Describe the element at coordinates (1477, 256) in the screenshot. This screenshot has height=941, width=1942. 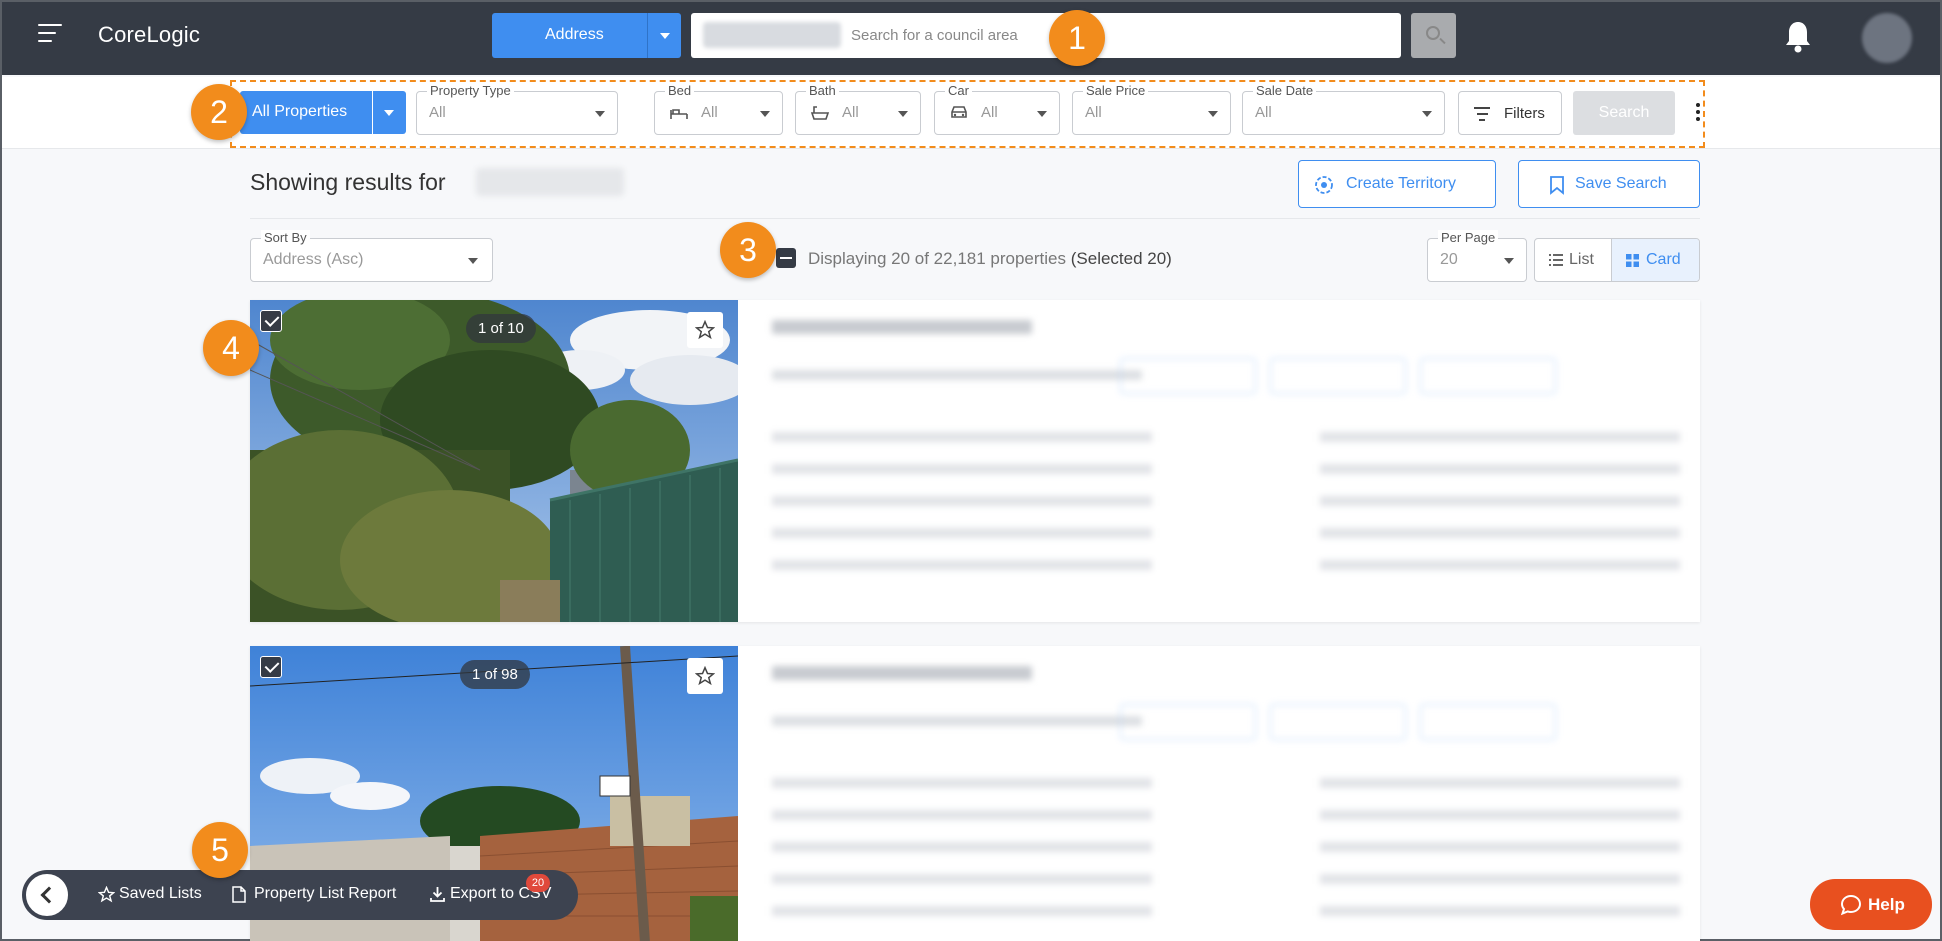
I see `per-page-select: Per Page 20` at that location.